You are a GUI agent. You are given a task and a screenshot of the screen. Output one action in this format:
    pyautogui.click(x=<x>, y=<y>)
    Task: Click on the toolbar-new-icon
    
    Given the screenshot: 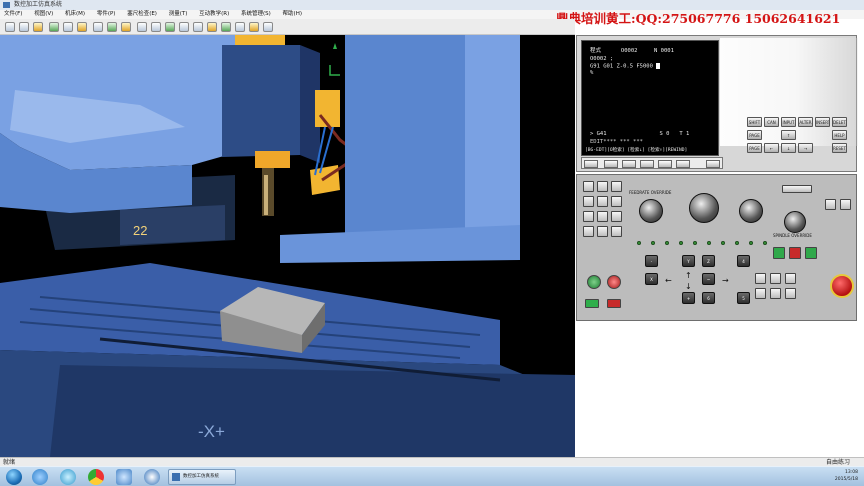 What is the action you would take?
    pyautogui.click(x=10, y=27)
    